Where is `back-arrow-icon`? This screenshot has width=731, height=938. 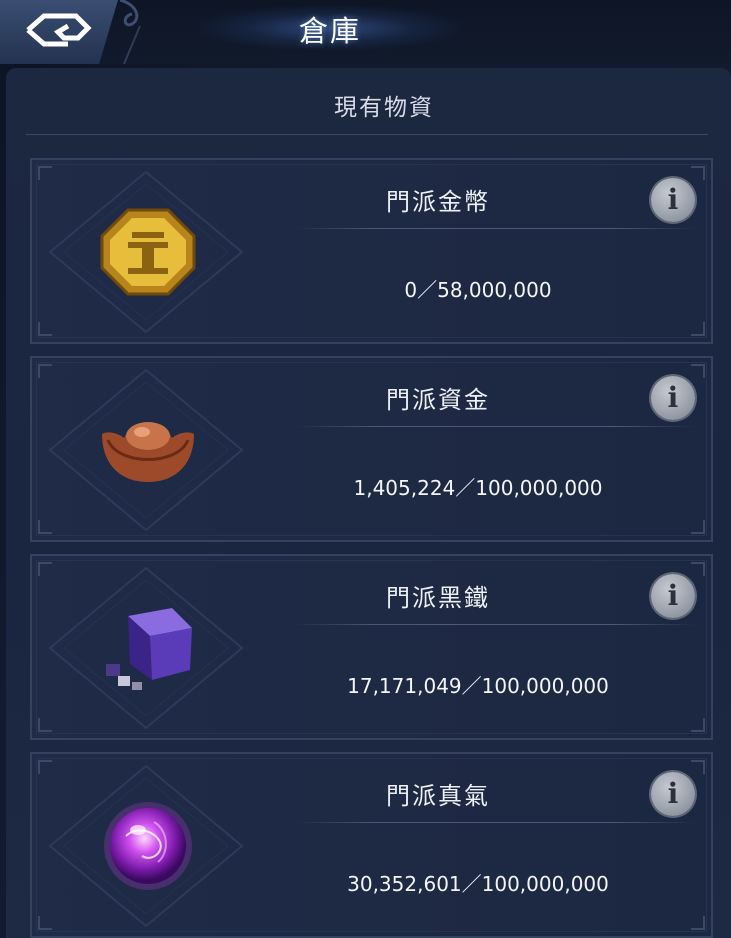 back-arrow-icon is located at coordinates (59, 30).